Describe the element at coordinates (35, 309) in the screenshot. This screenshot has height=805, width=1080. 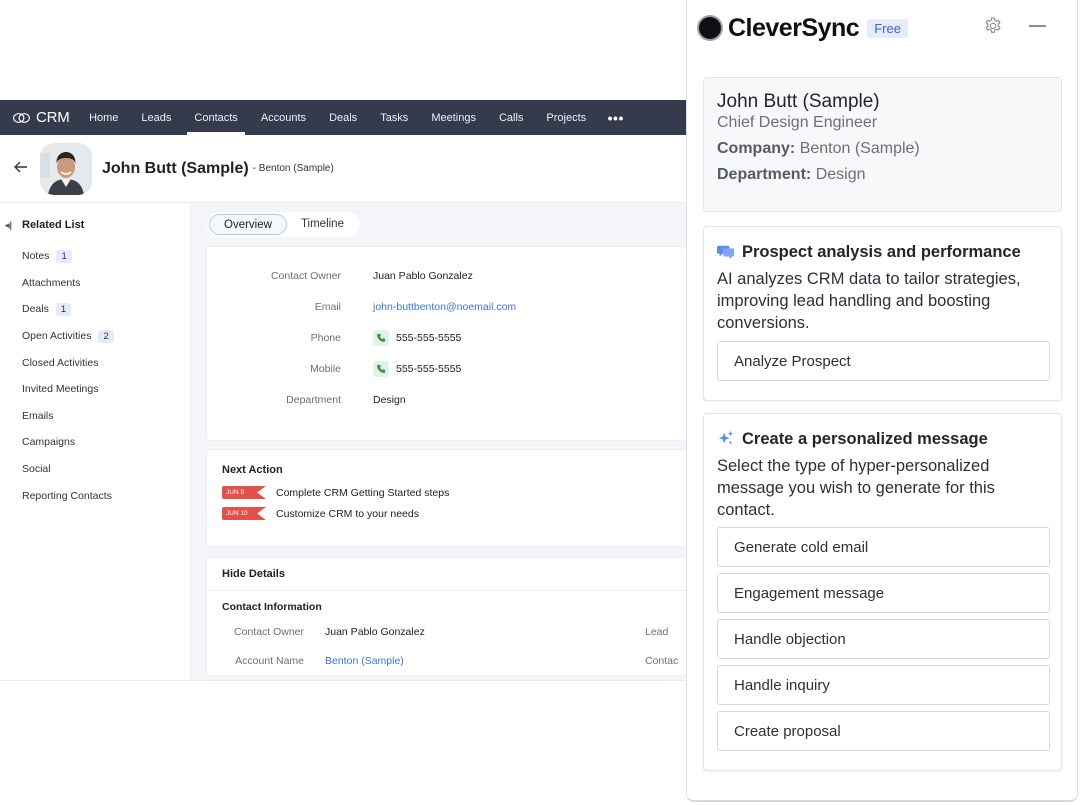
I see `related-item-label: Deals` at that location.